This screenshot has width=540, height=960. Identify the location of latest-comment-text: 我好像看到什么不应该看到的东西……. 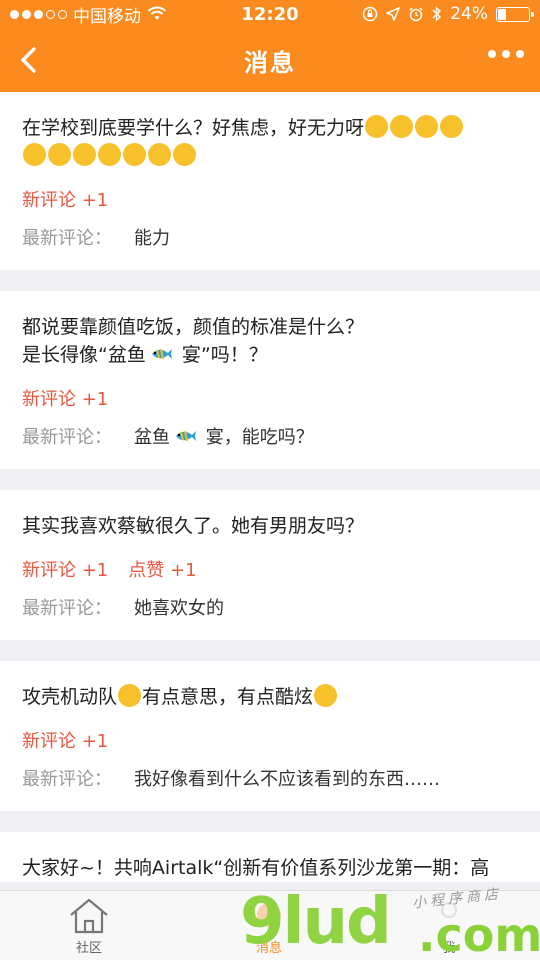
(287, 779).